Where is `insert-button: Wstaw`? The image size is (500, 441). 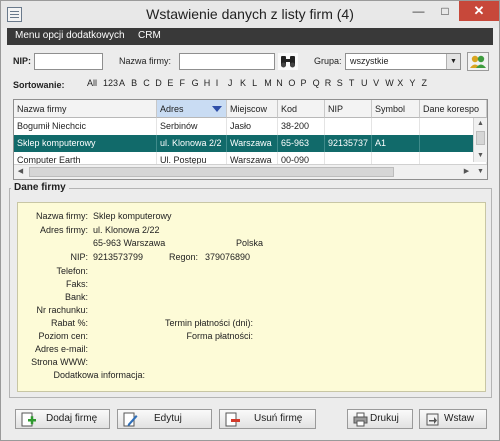
insert-button: Wstaw is located at coordinates (453, 419).